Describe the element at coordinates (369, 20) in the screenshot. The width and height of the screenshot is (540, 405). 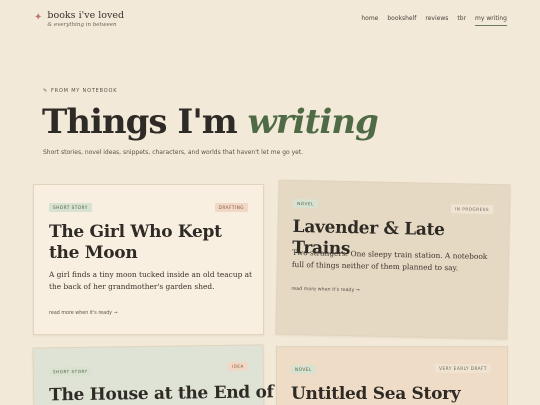
I see `nav-home: home` at that location.